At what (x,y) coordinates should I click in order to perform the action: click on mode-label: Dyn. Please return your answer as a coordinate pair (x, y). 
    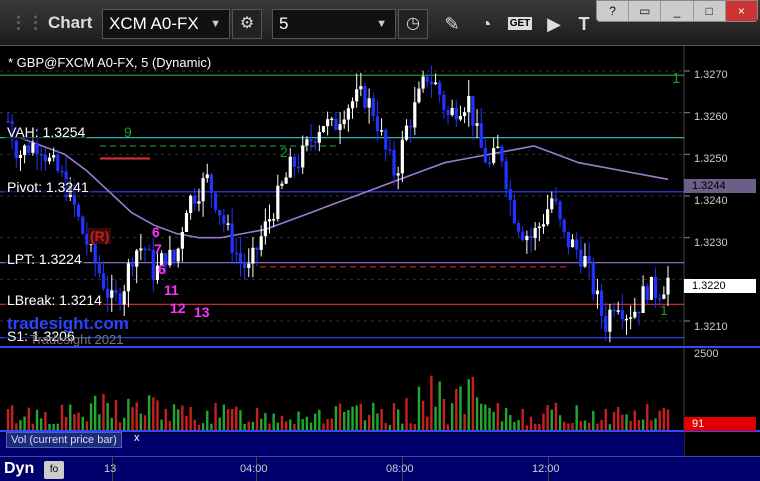
    Looking at the image, I should click on (19, 469).